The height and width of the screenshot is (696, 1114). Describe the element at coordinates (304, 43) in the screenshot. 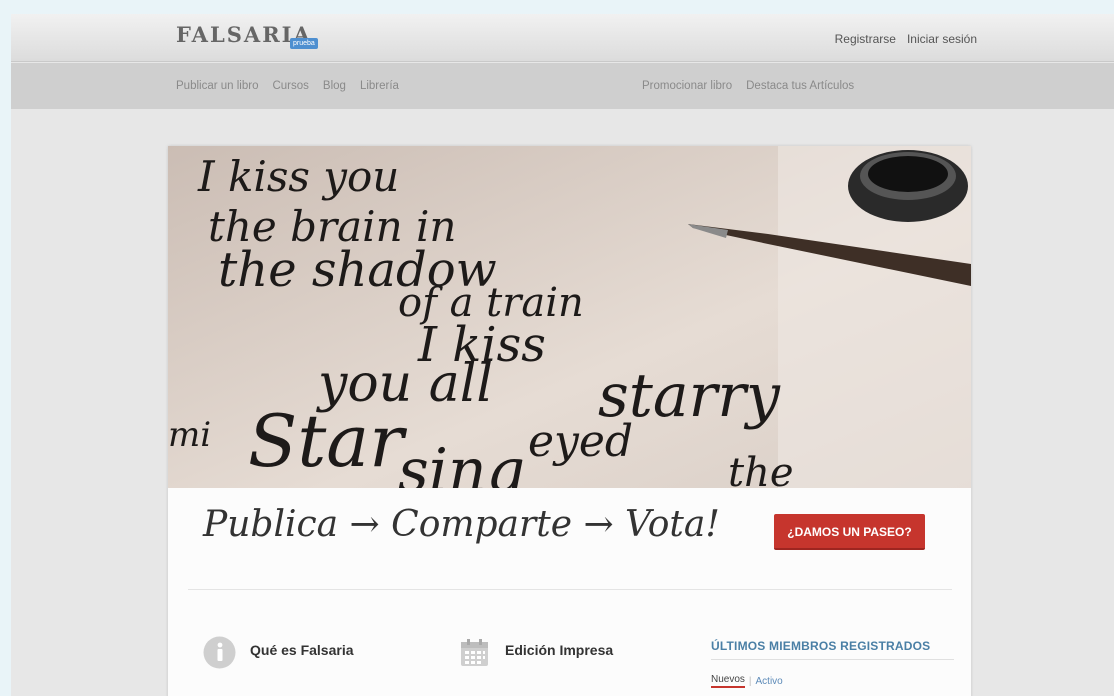

I see `prueba-badge: prueba` at that location.